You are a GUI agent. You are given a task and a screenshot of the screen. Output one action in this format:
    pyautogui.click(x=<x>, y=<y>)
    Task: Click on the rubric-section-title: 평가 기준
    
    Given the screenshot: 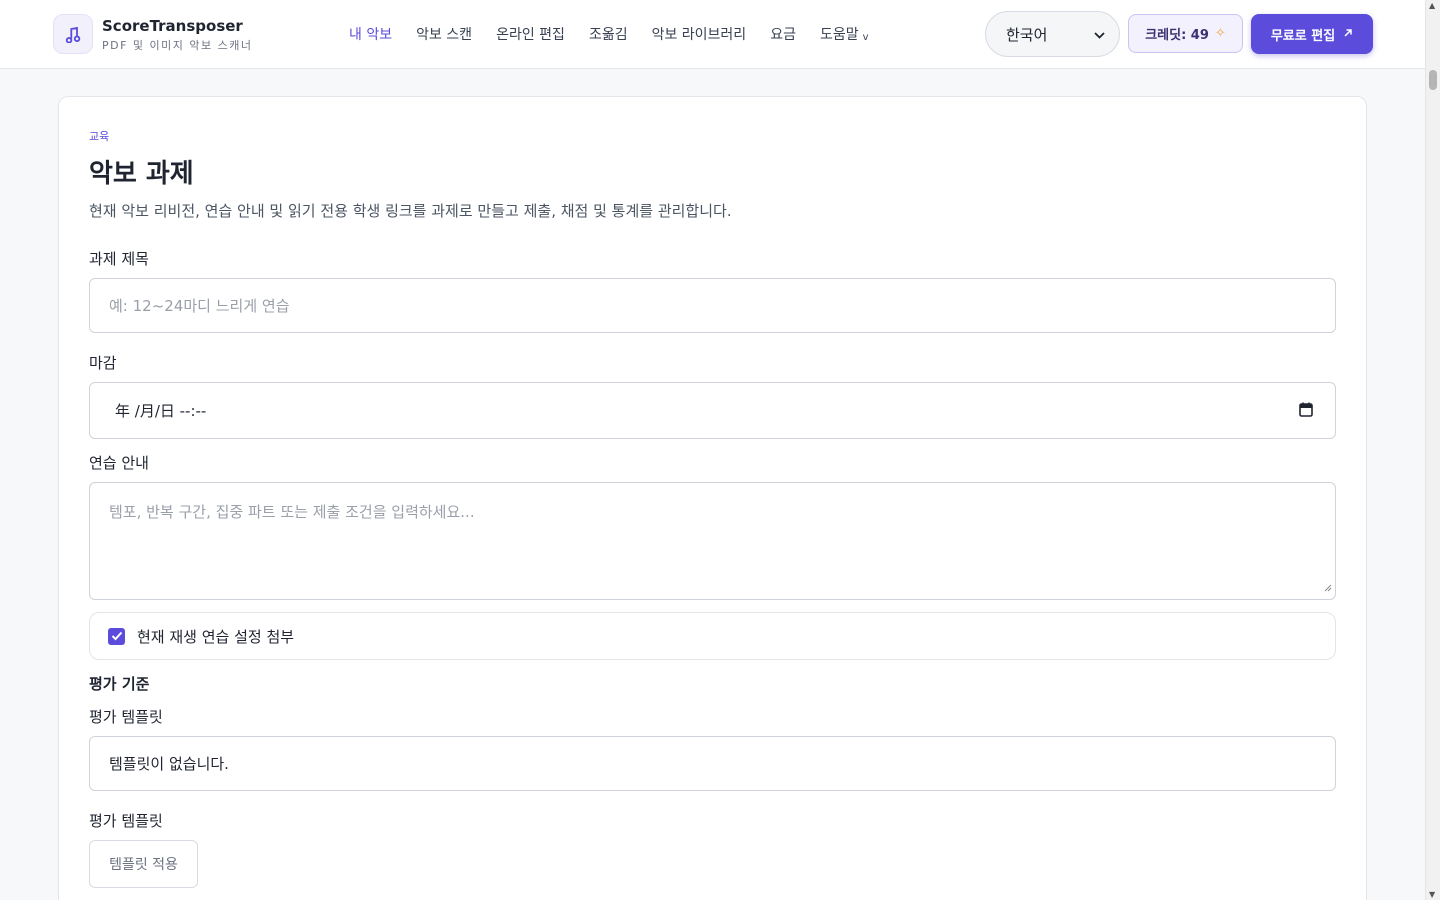 What is the action you would take?
    pyautogui.click(x=119, y=684)
    